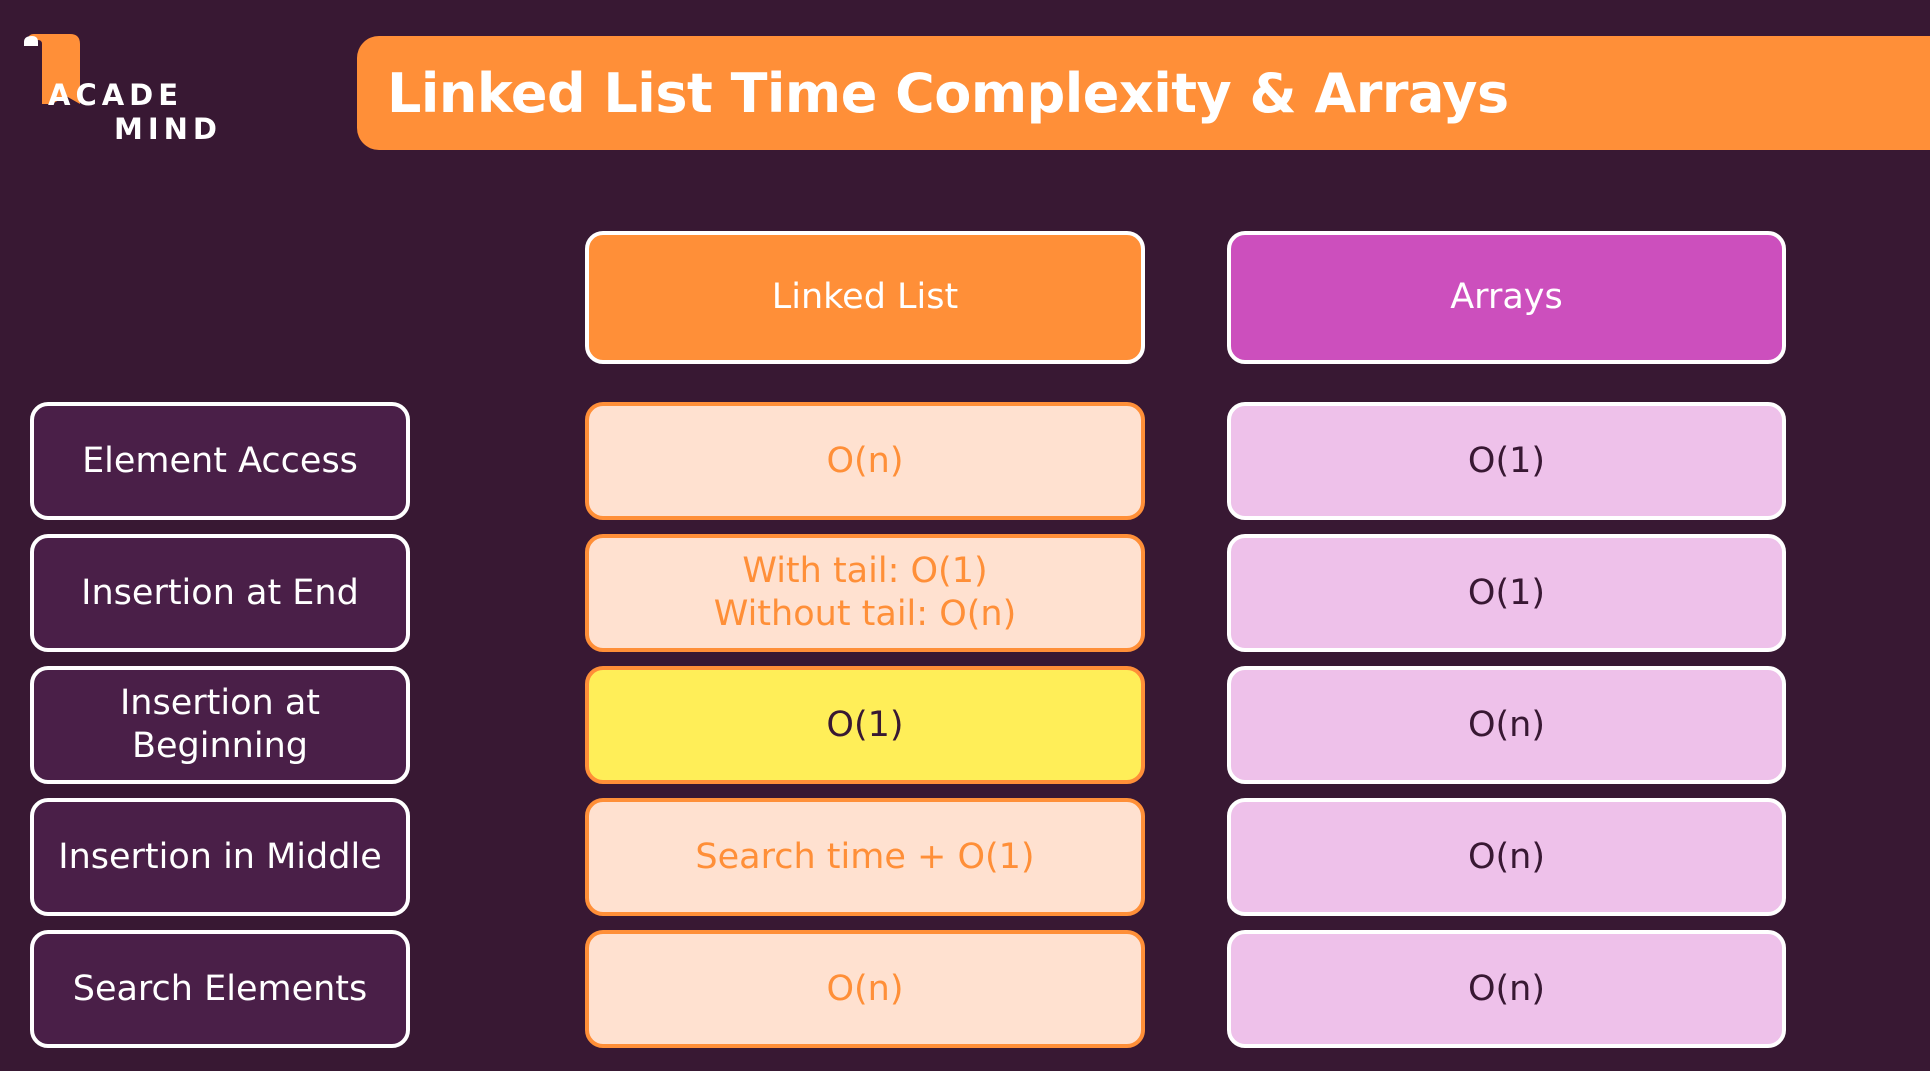 This screenshot has height=1071, width=1930. Describe the element at coordinates (1506, 989) in the screenshot. I see `arrays-search-elements: O(n)` at that location.